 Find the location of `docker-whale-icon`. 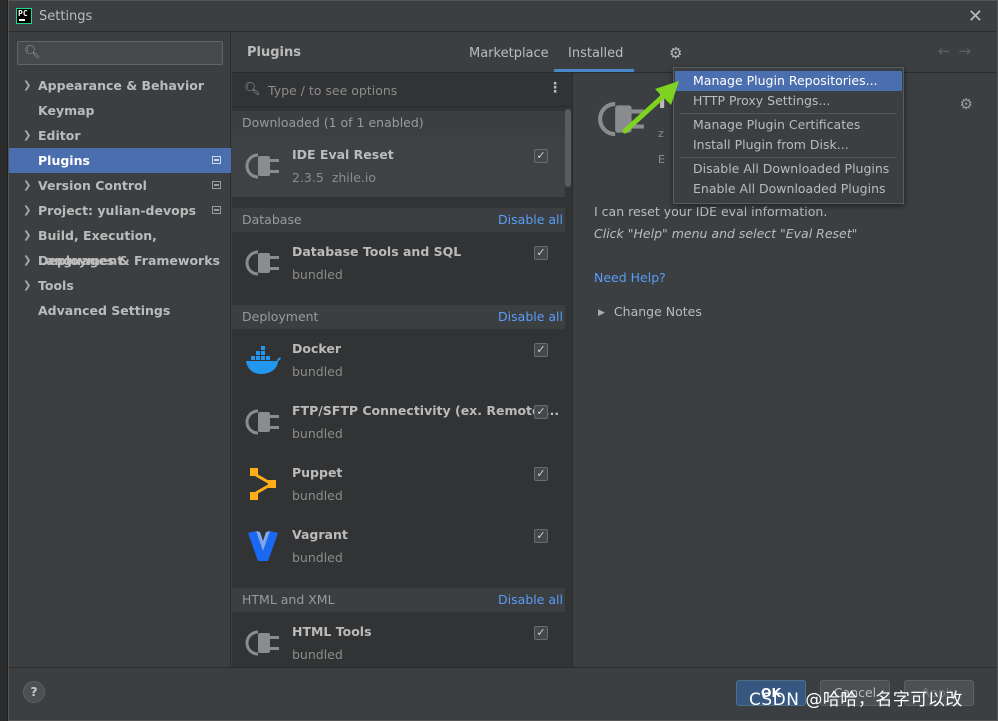

docker-whale-icon is located at coordinates (263, 360).